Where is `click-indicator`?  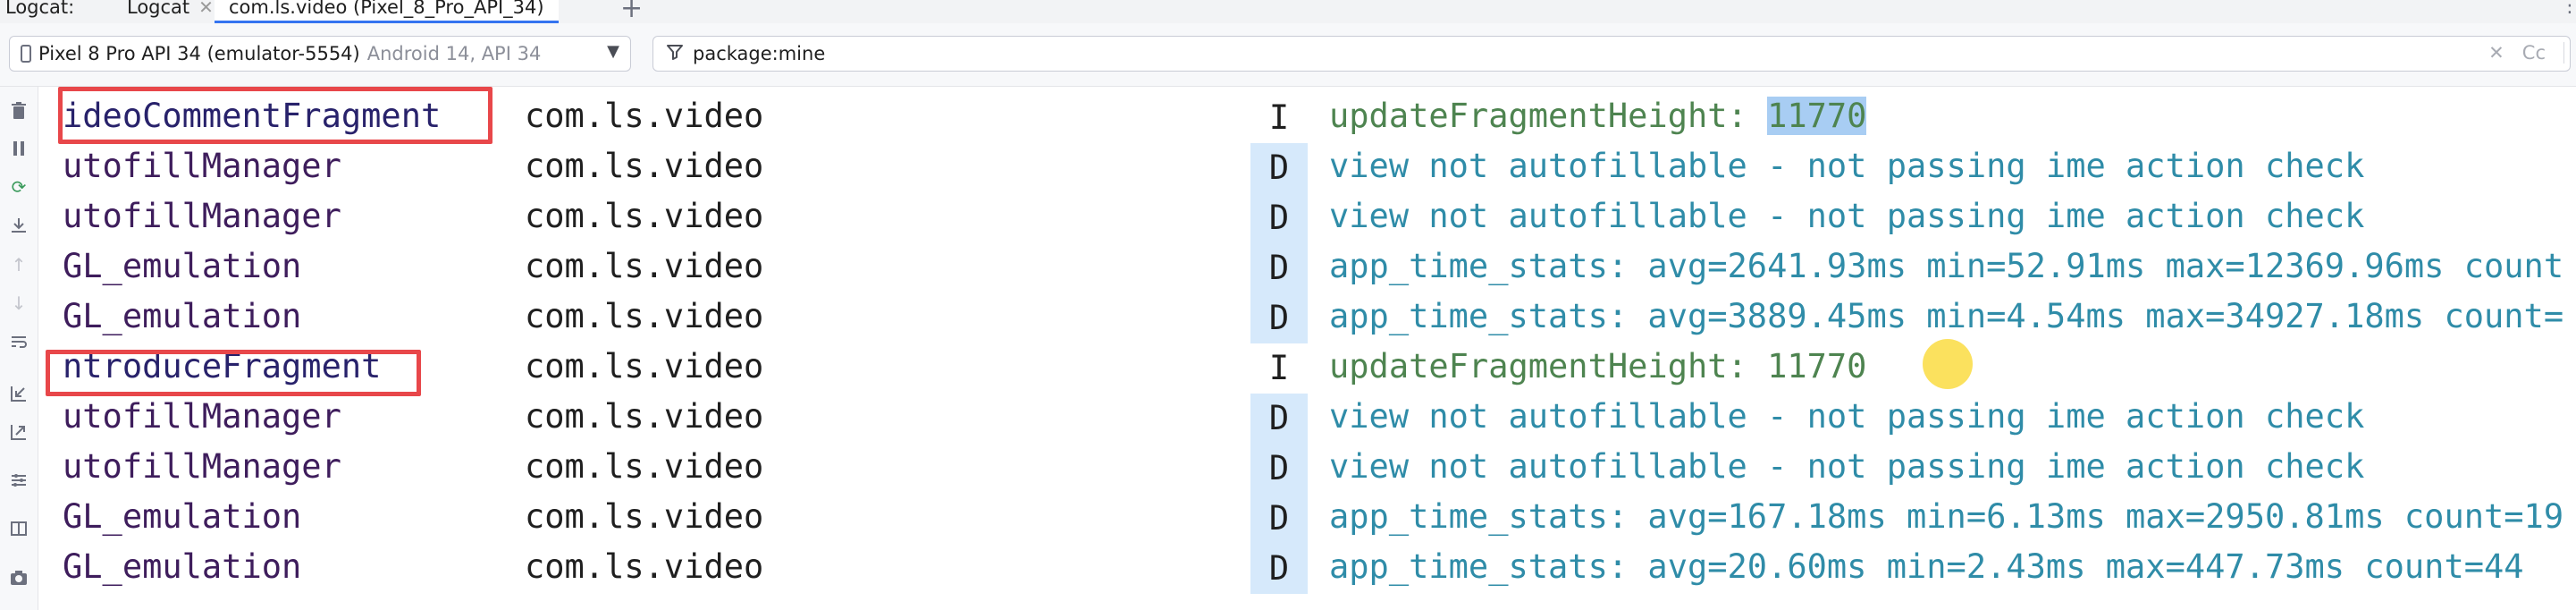 click-indicator is located at coordinates (1948, 364).